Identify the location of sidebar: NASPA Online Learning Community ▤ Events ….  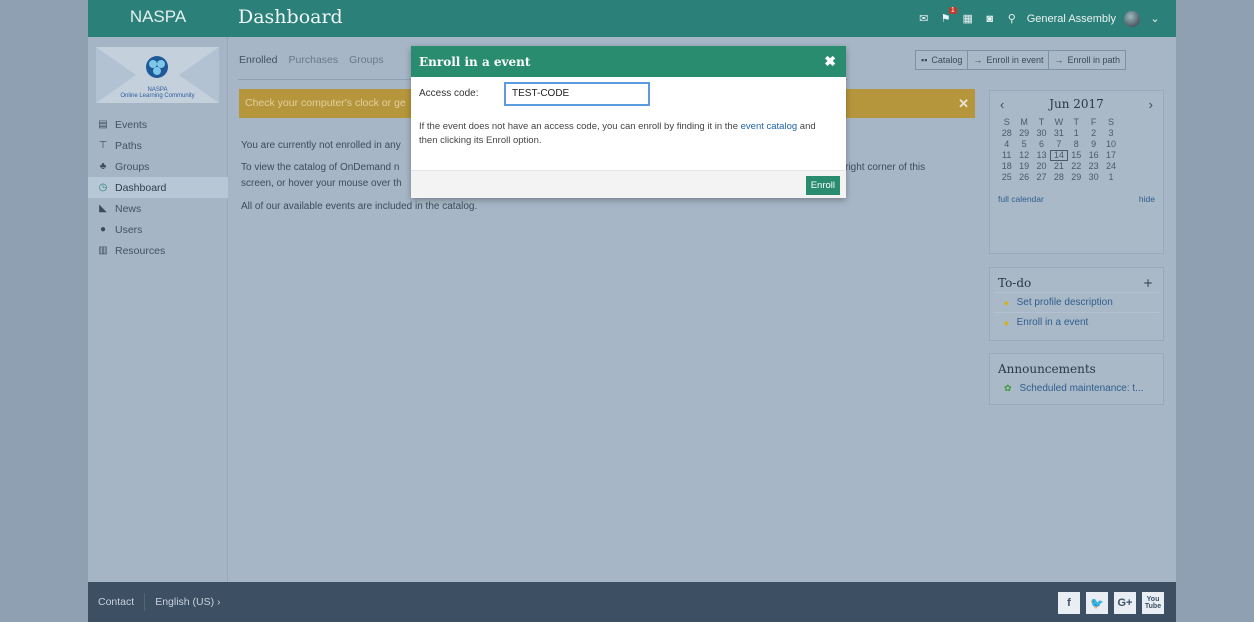
(158, 309).